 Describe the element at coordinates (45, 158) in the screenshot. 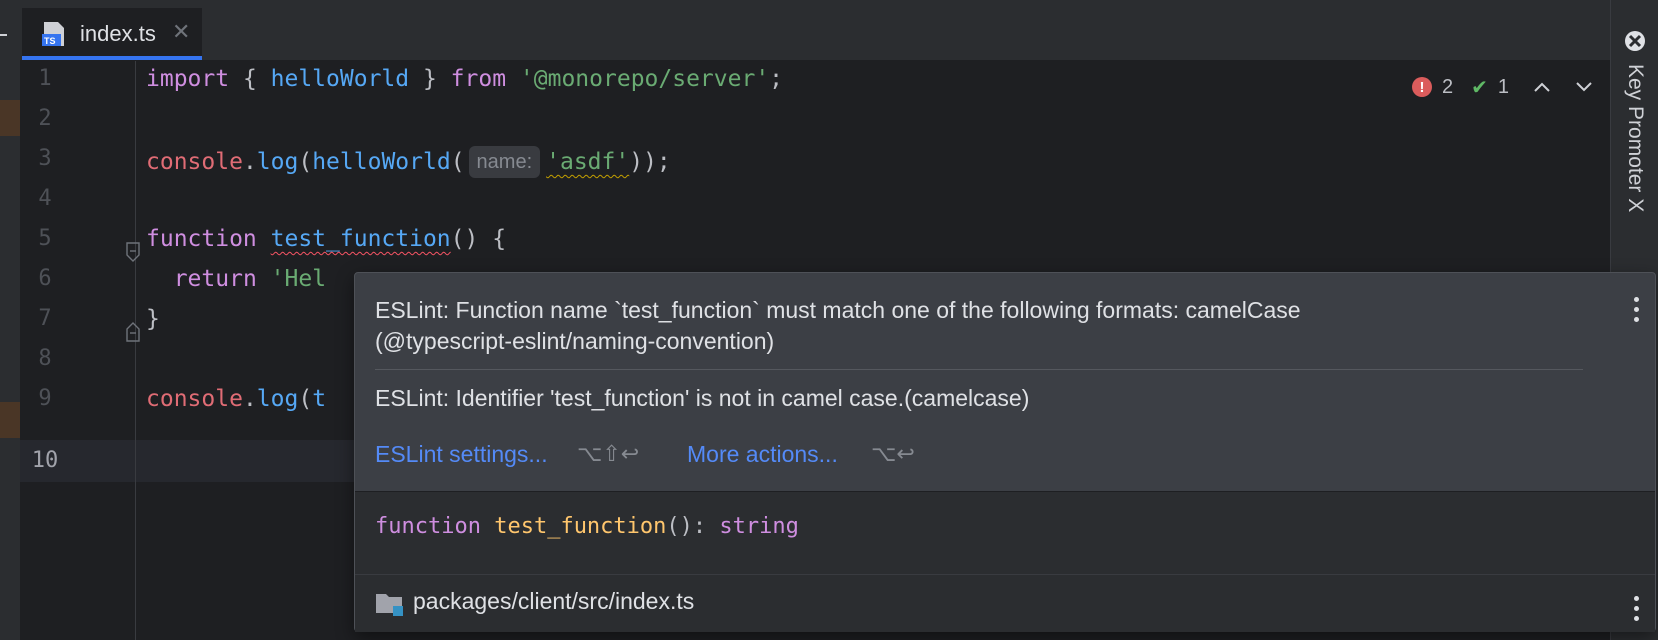

I see `line-number: 3` at that location.